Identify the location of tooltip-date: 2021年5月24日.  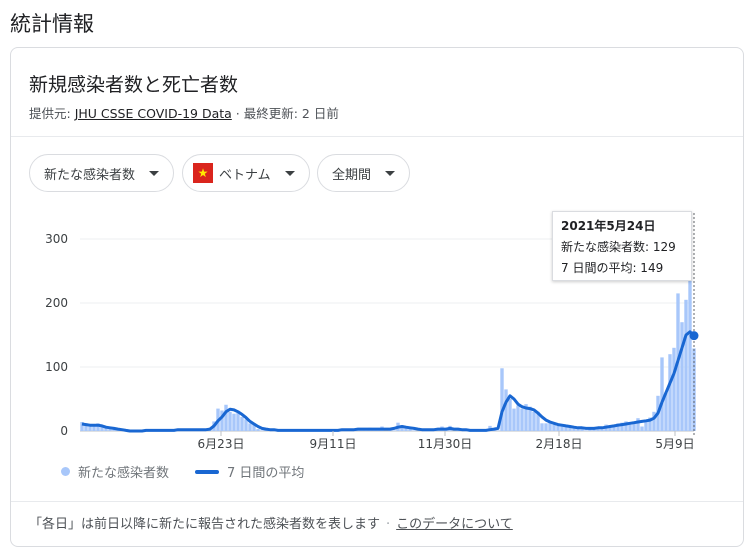
(608, 226).